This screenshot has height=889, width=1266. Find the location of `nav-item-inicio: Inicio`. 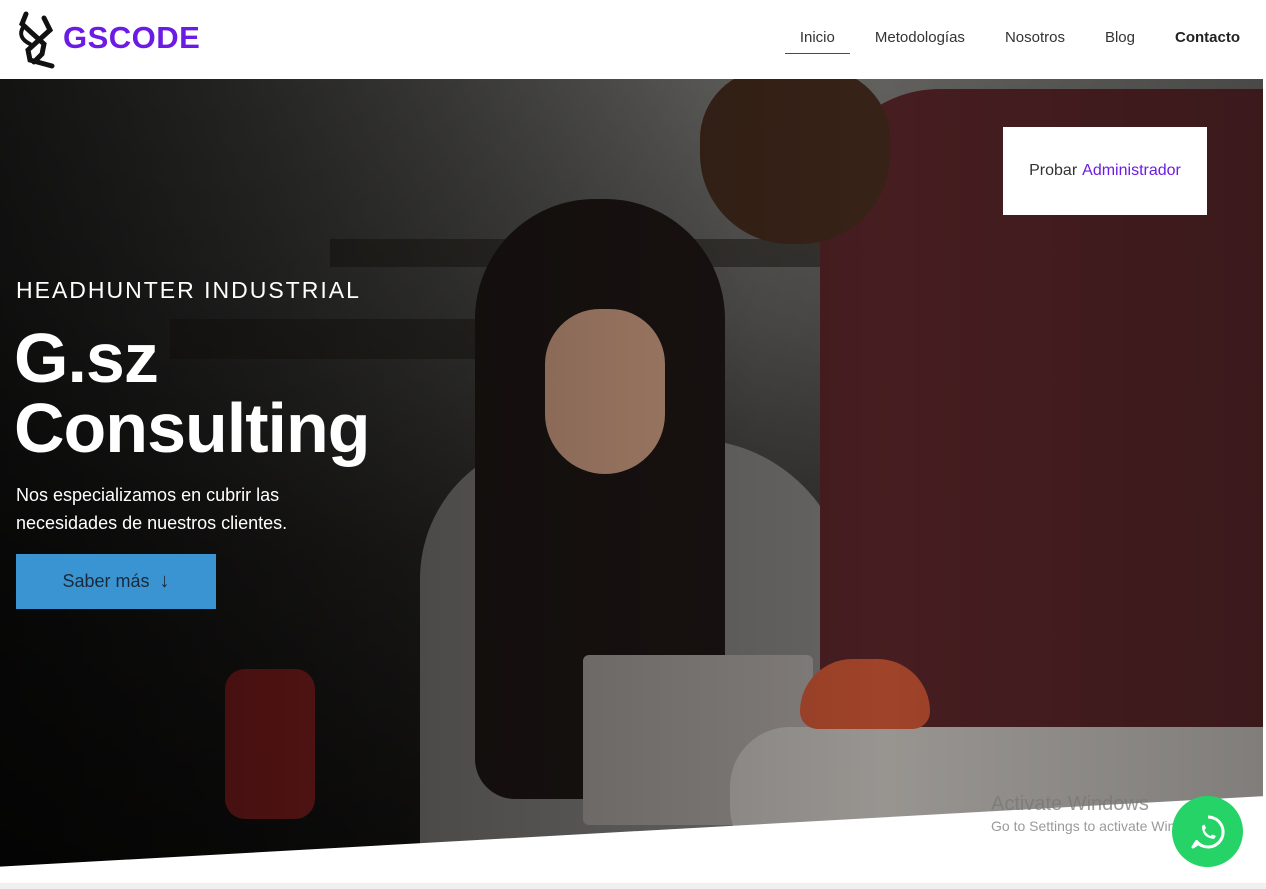

nav-item-inicio: Inicio is located at coordinates (817, 40).